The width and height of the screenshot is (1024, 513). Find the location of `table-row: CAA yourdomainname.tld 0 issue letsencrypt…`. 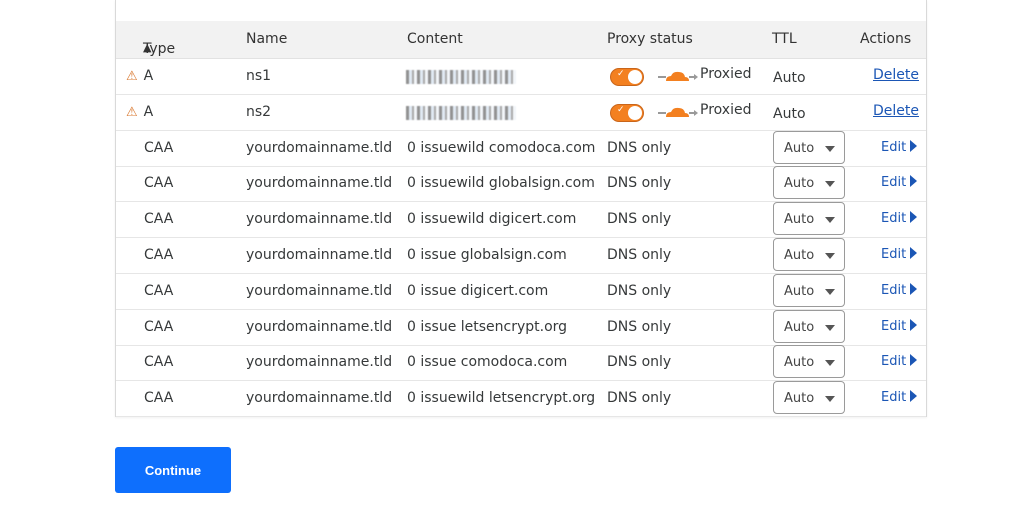

table-row: CAA yourdomainname.tld 0 issue letsencrypt… is located at coordinates (521, 327).